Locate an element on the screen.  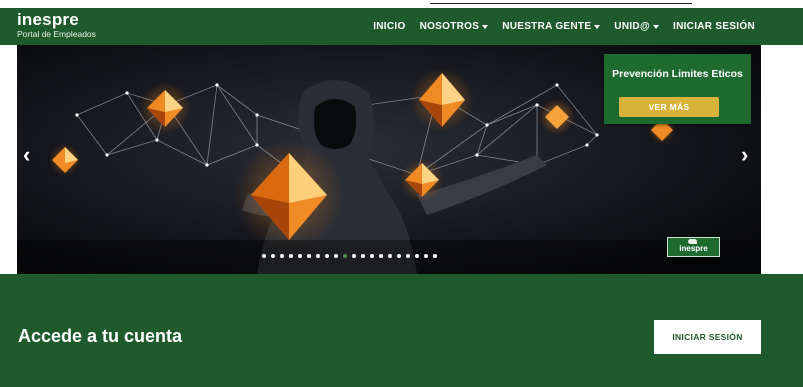
top-bar is located at coordinates (401, 4).